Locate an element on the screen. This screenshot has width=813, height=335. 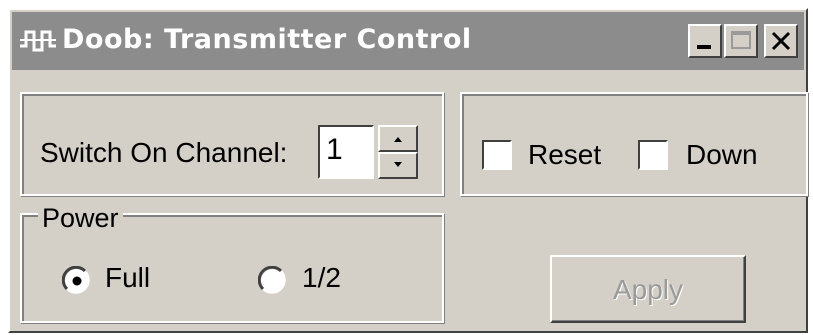
spin-up-button is located at coordinates (398, 138).